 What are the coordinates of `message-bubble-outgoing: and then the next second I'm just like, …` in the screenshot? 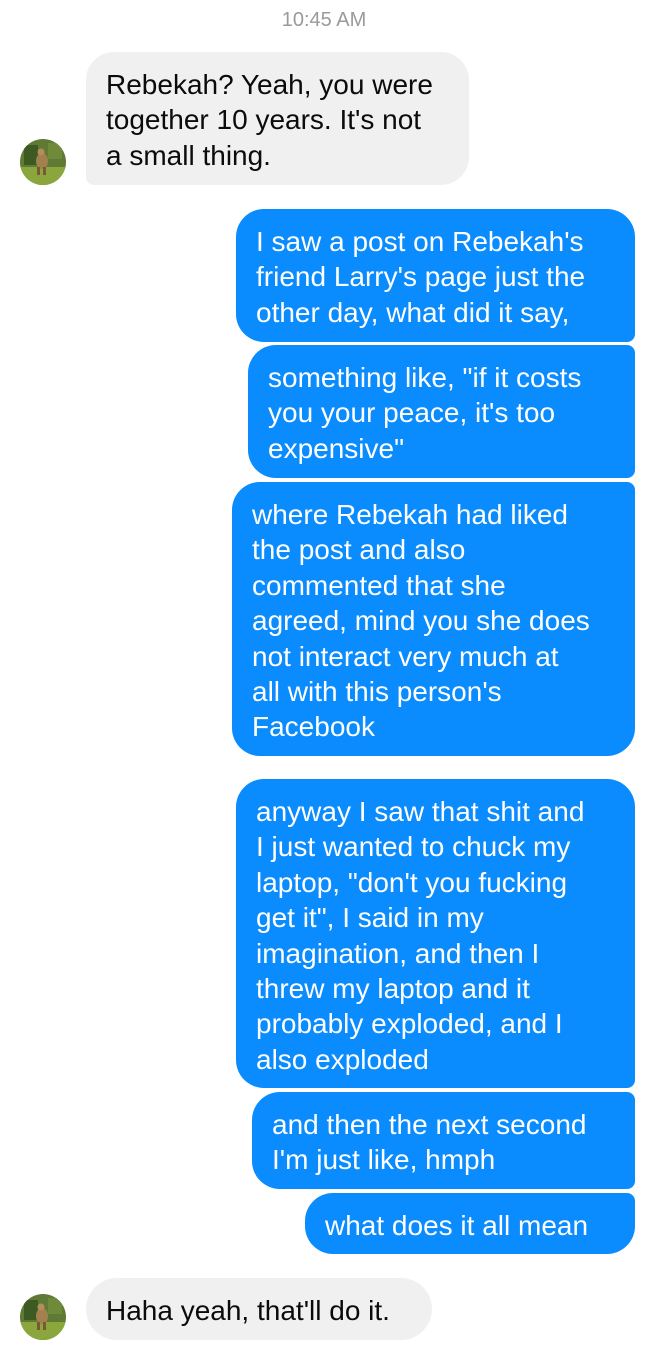 It's located at (443, 1140).